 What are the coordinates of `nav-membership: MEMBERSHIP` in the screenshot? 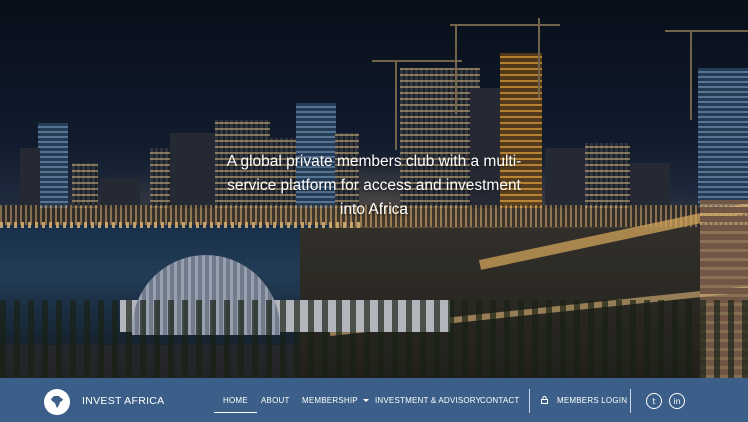 It's located at (335, 400).